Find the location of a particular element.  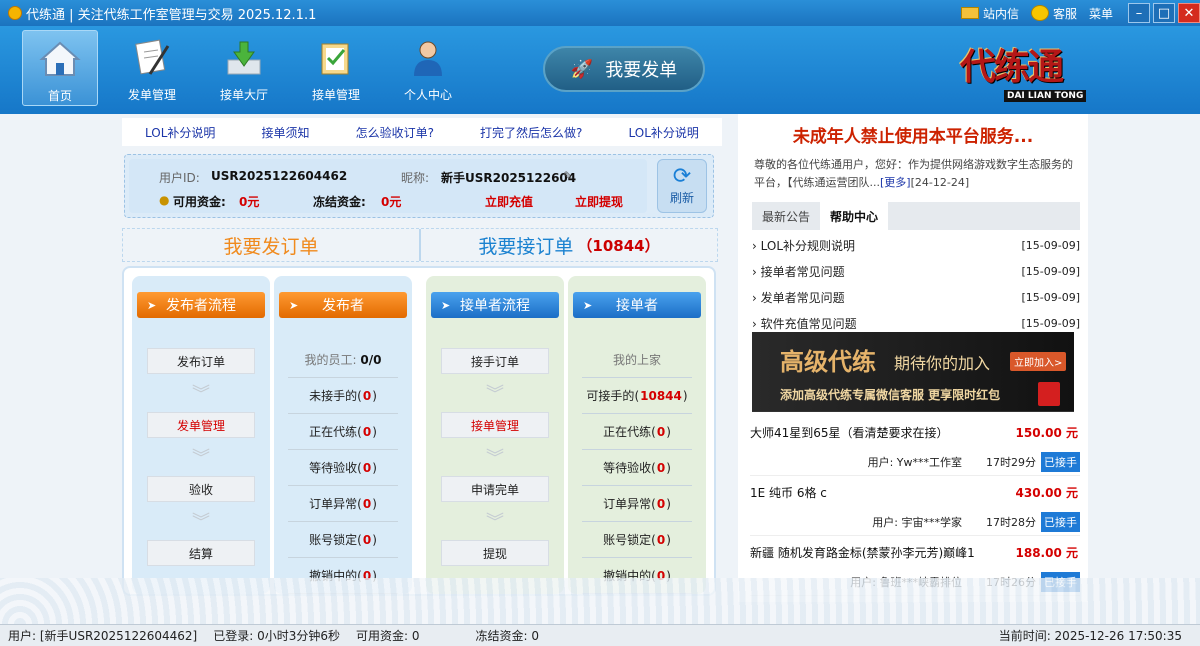

wave-decoration is located at coordinates (600, 601).